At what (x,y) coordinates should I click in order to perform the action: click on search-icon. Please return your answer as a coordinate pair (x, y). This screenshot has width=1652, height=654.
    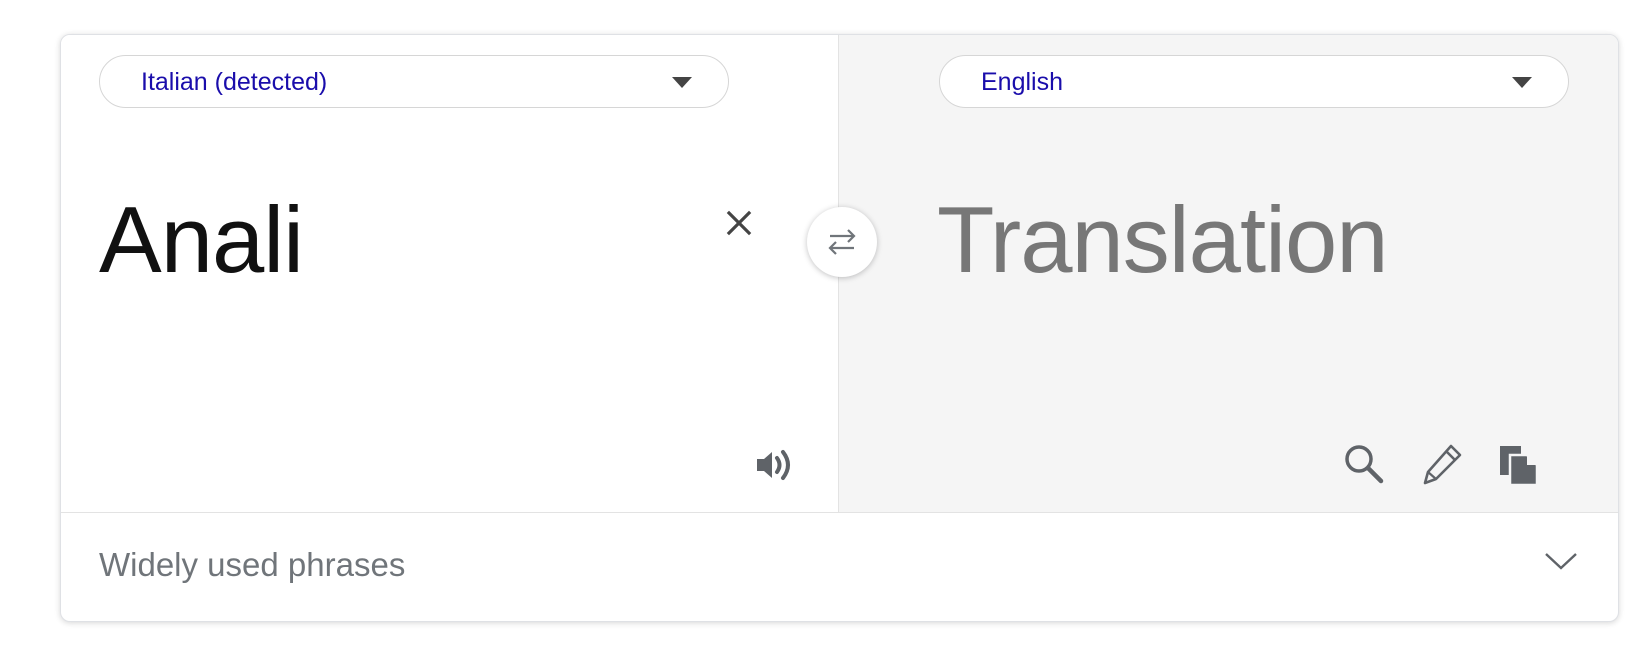
    Looking at the image, I should click on (1364, 465).